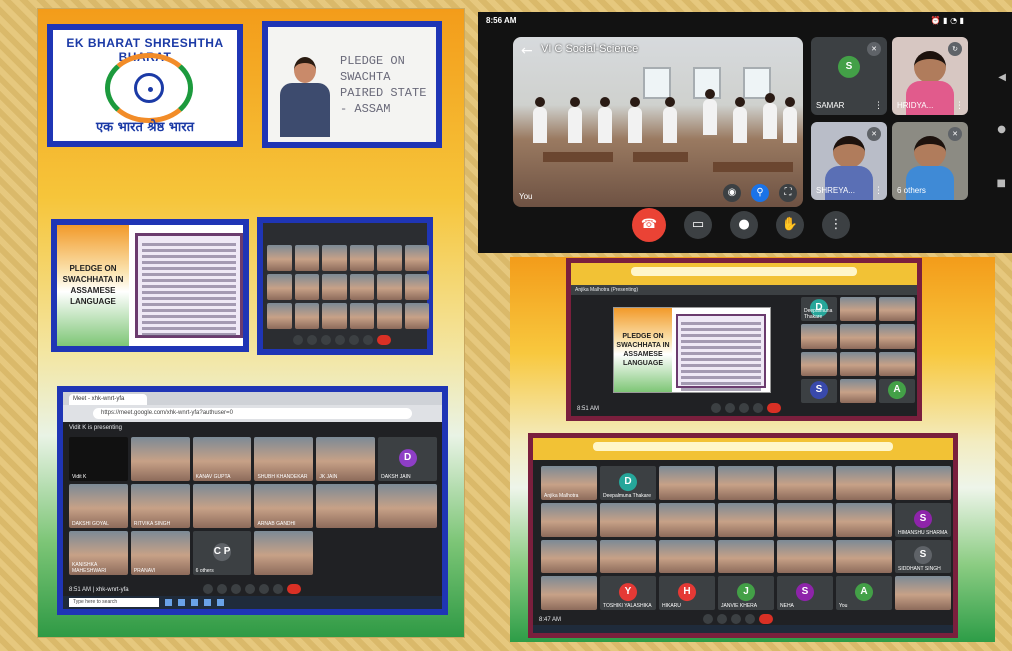  I want to click on participant-tile: DAKSHI GOYAL, so click(98, 506).